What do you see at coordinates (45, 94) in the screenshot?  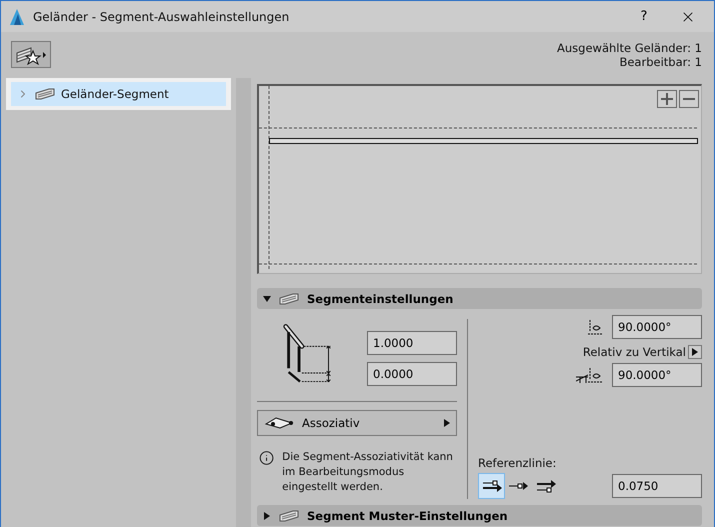 I see `railing-icon` at bounding box center [45, 94].